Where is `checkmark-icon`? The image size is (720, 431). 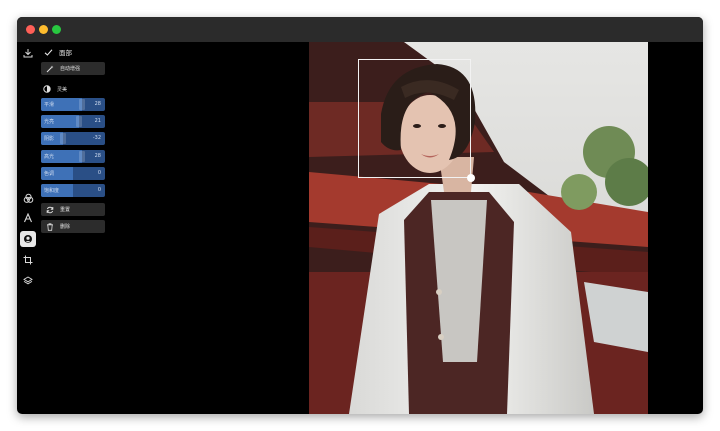 checkmark-icon is located at coordinates (48, 52).